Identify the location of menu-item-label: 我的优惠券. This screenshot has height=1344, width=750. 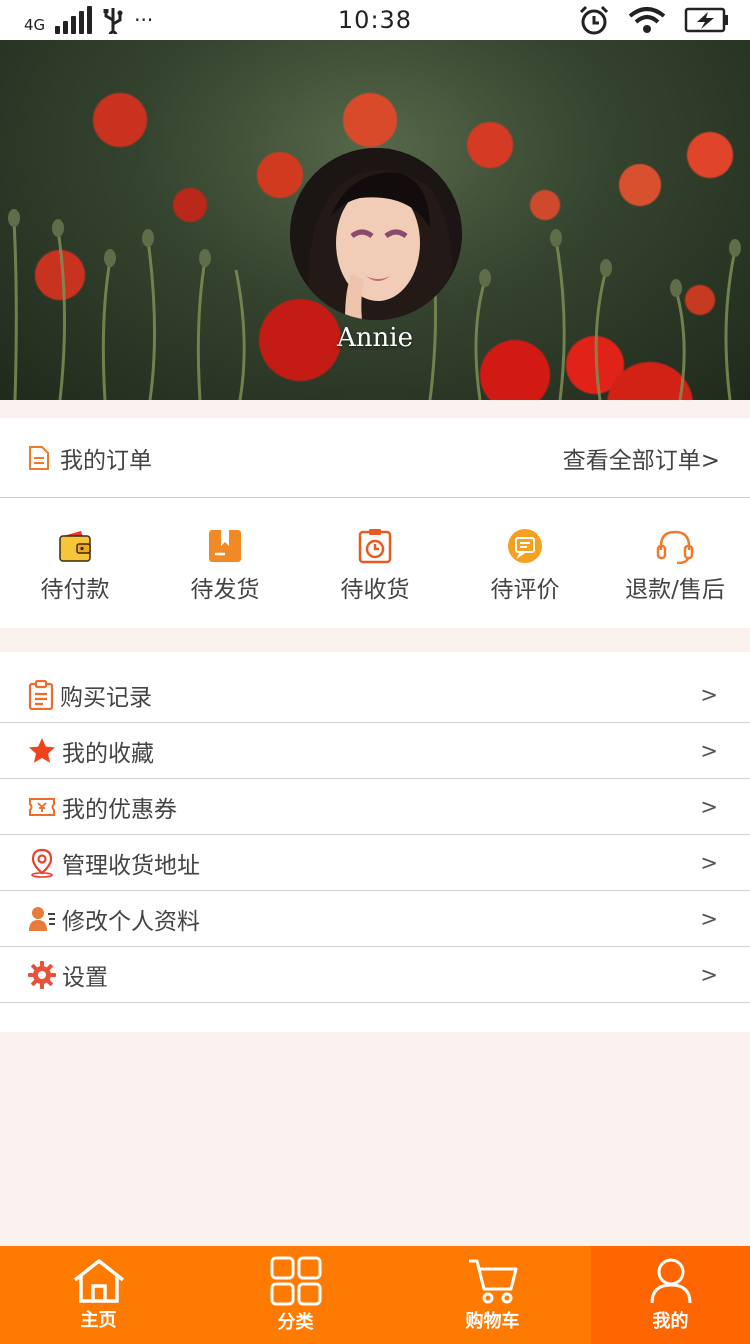
(119, 809).